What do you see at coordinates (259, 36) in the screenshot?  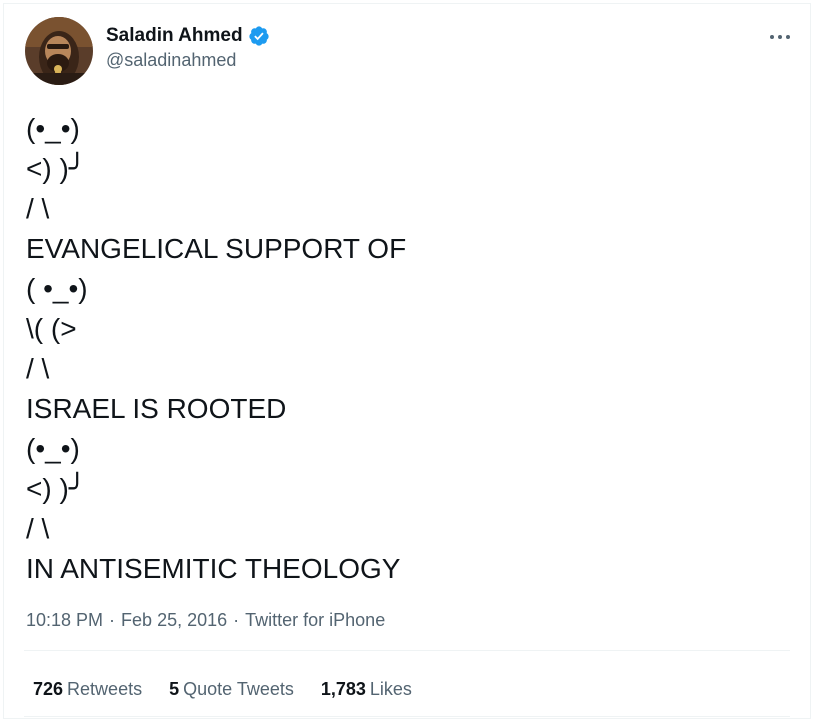 I see `verified-badge-icon` at bounding box center [259, 36].